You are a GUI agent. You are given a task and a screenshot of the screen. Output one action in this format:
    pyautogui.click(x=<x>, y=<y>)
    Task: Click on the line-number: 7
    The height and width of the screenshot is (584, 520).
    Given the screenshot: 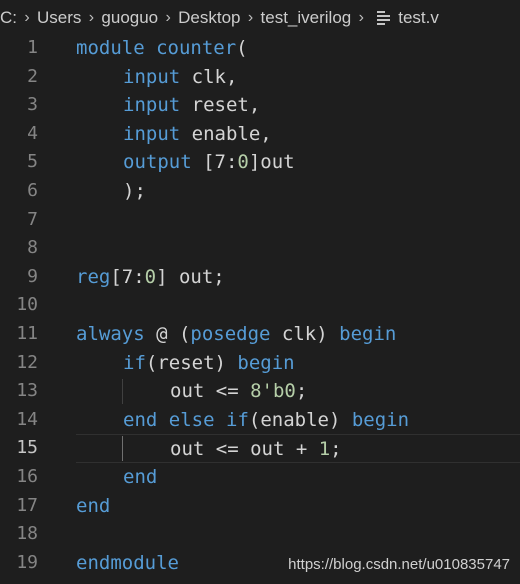 What is the action you would take?
    pyautogui.click(x=32, y=219)
    